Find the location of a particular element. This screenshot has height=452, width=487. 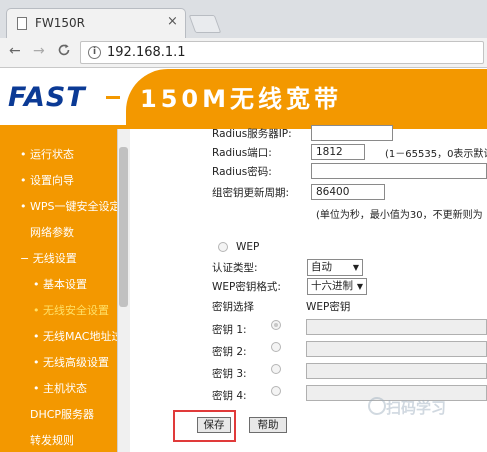

save-button: 保存 is located at coordinates (214, 425).